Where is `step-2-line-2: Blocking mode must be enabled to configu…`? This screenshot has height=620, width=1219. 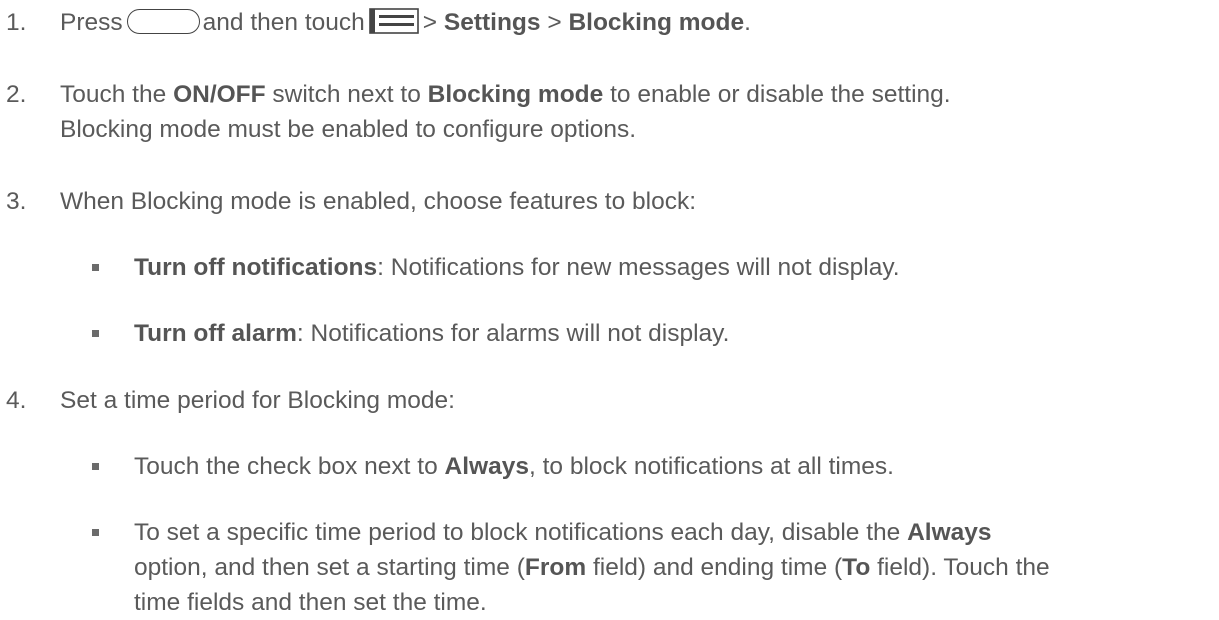 step-2-line-2: Blocking mode must be enabled to configu… is located at coordinates (348, 129).